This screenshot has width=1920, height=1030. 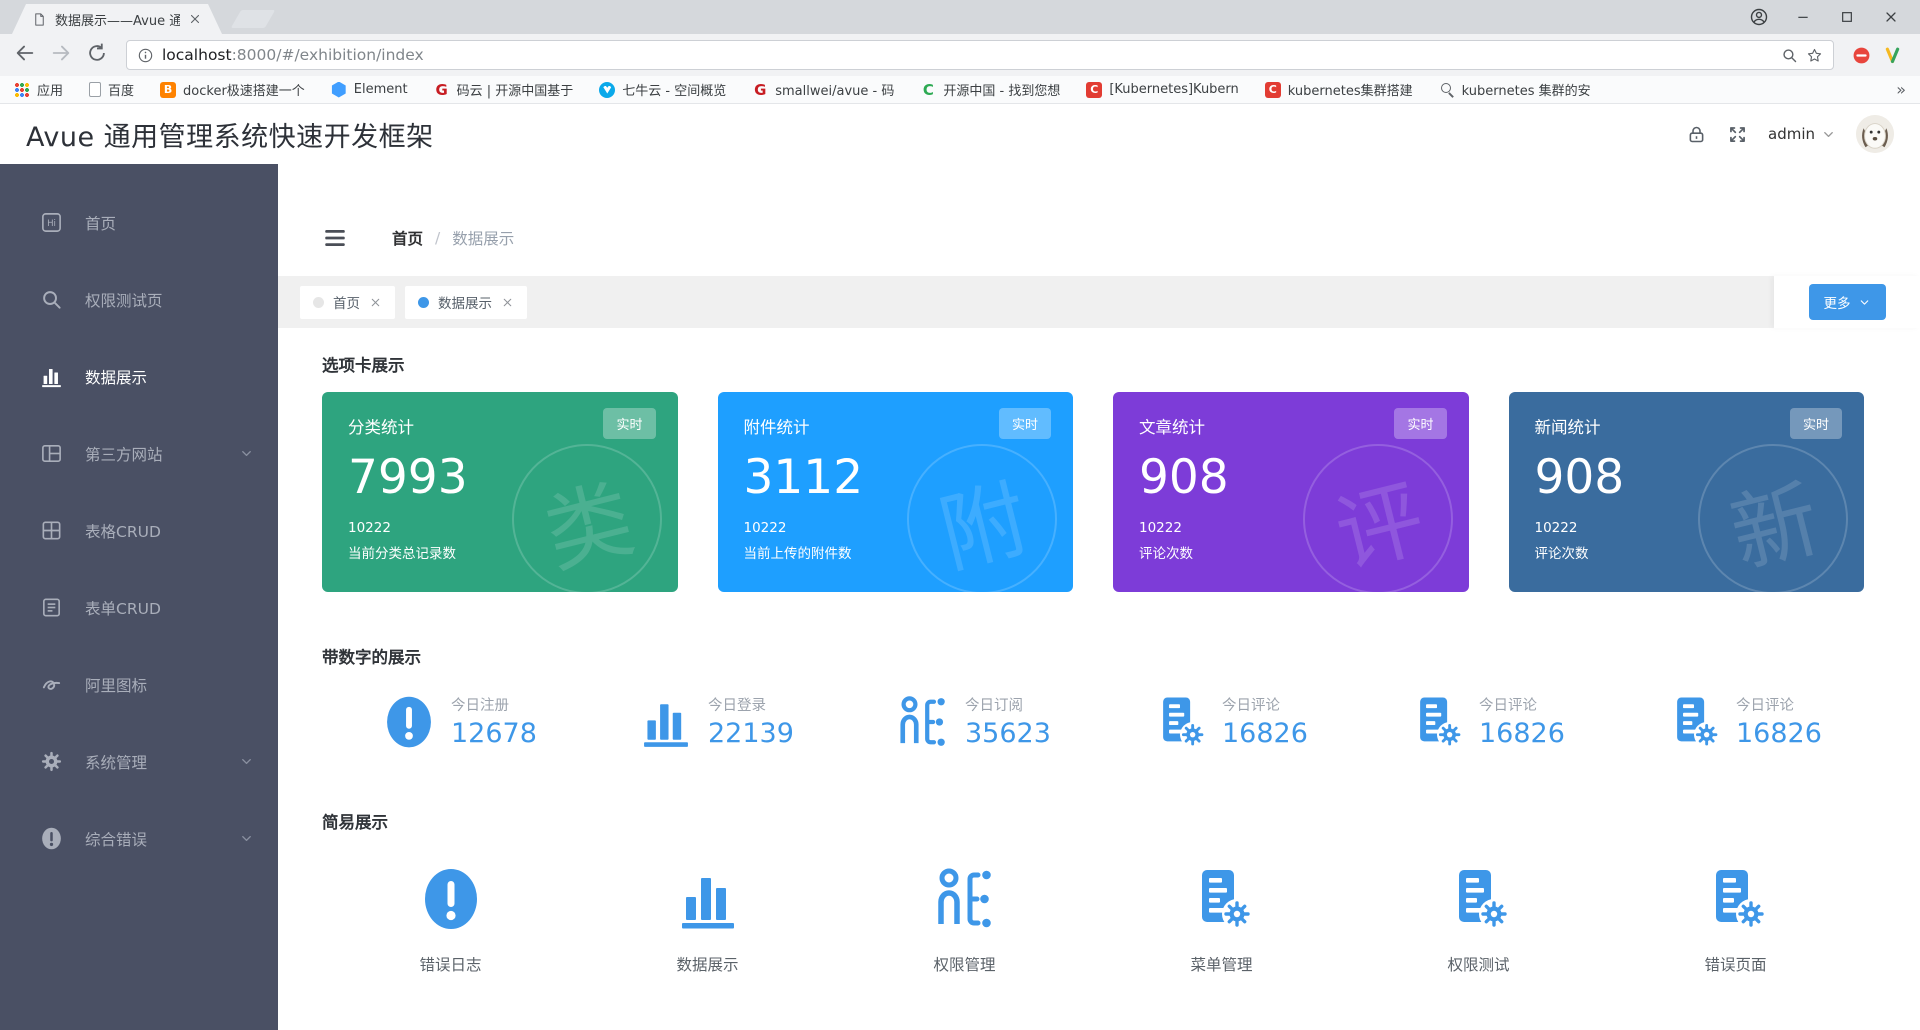 I want to click on bookmark-star-icon, so click(x=1814, y=55).